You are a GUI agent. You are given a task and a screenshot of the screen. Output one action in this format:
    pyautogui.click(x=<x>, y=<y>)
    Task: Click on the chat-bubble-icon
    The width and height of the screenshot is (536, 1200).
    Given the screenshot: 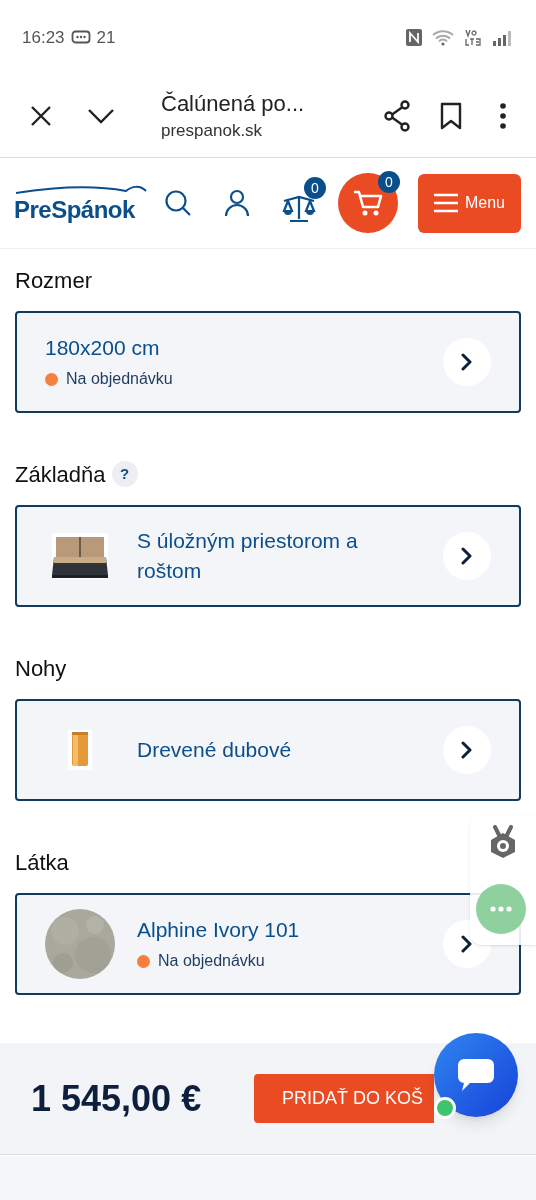 What is the action you would take?
    pyautogui.click(x=476, y=1075)
    